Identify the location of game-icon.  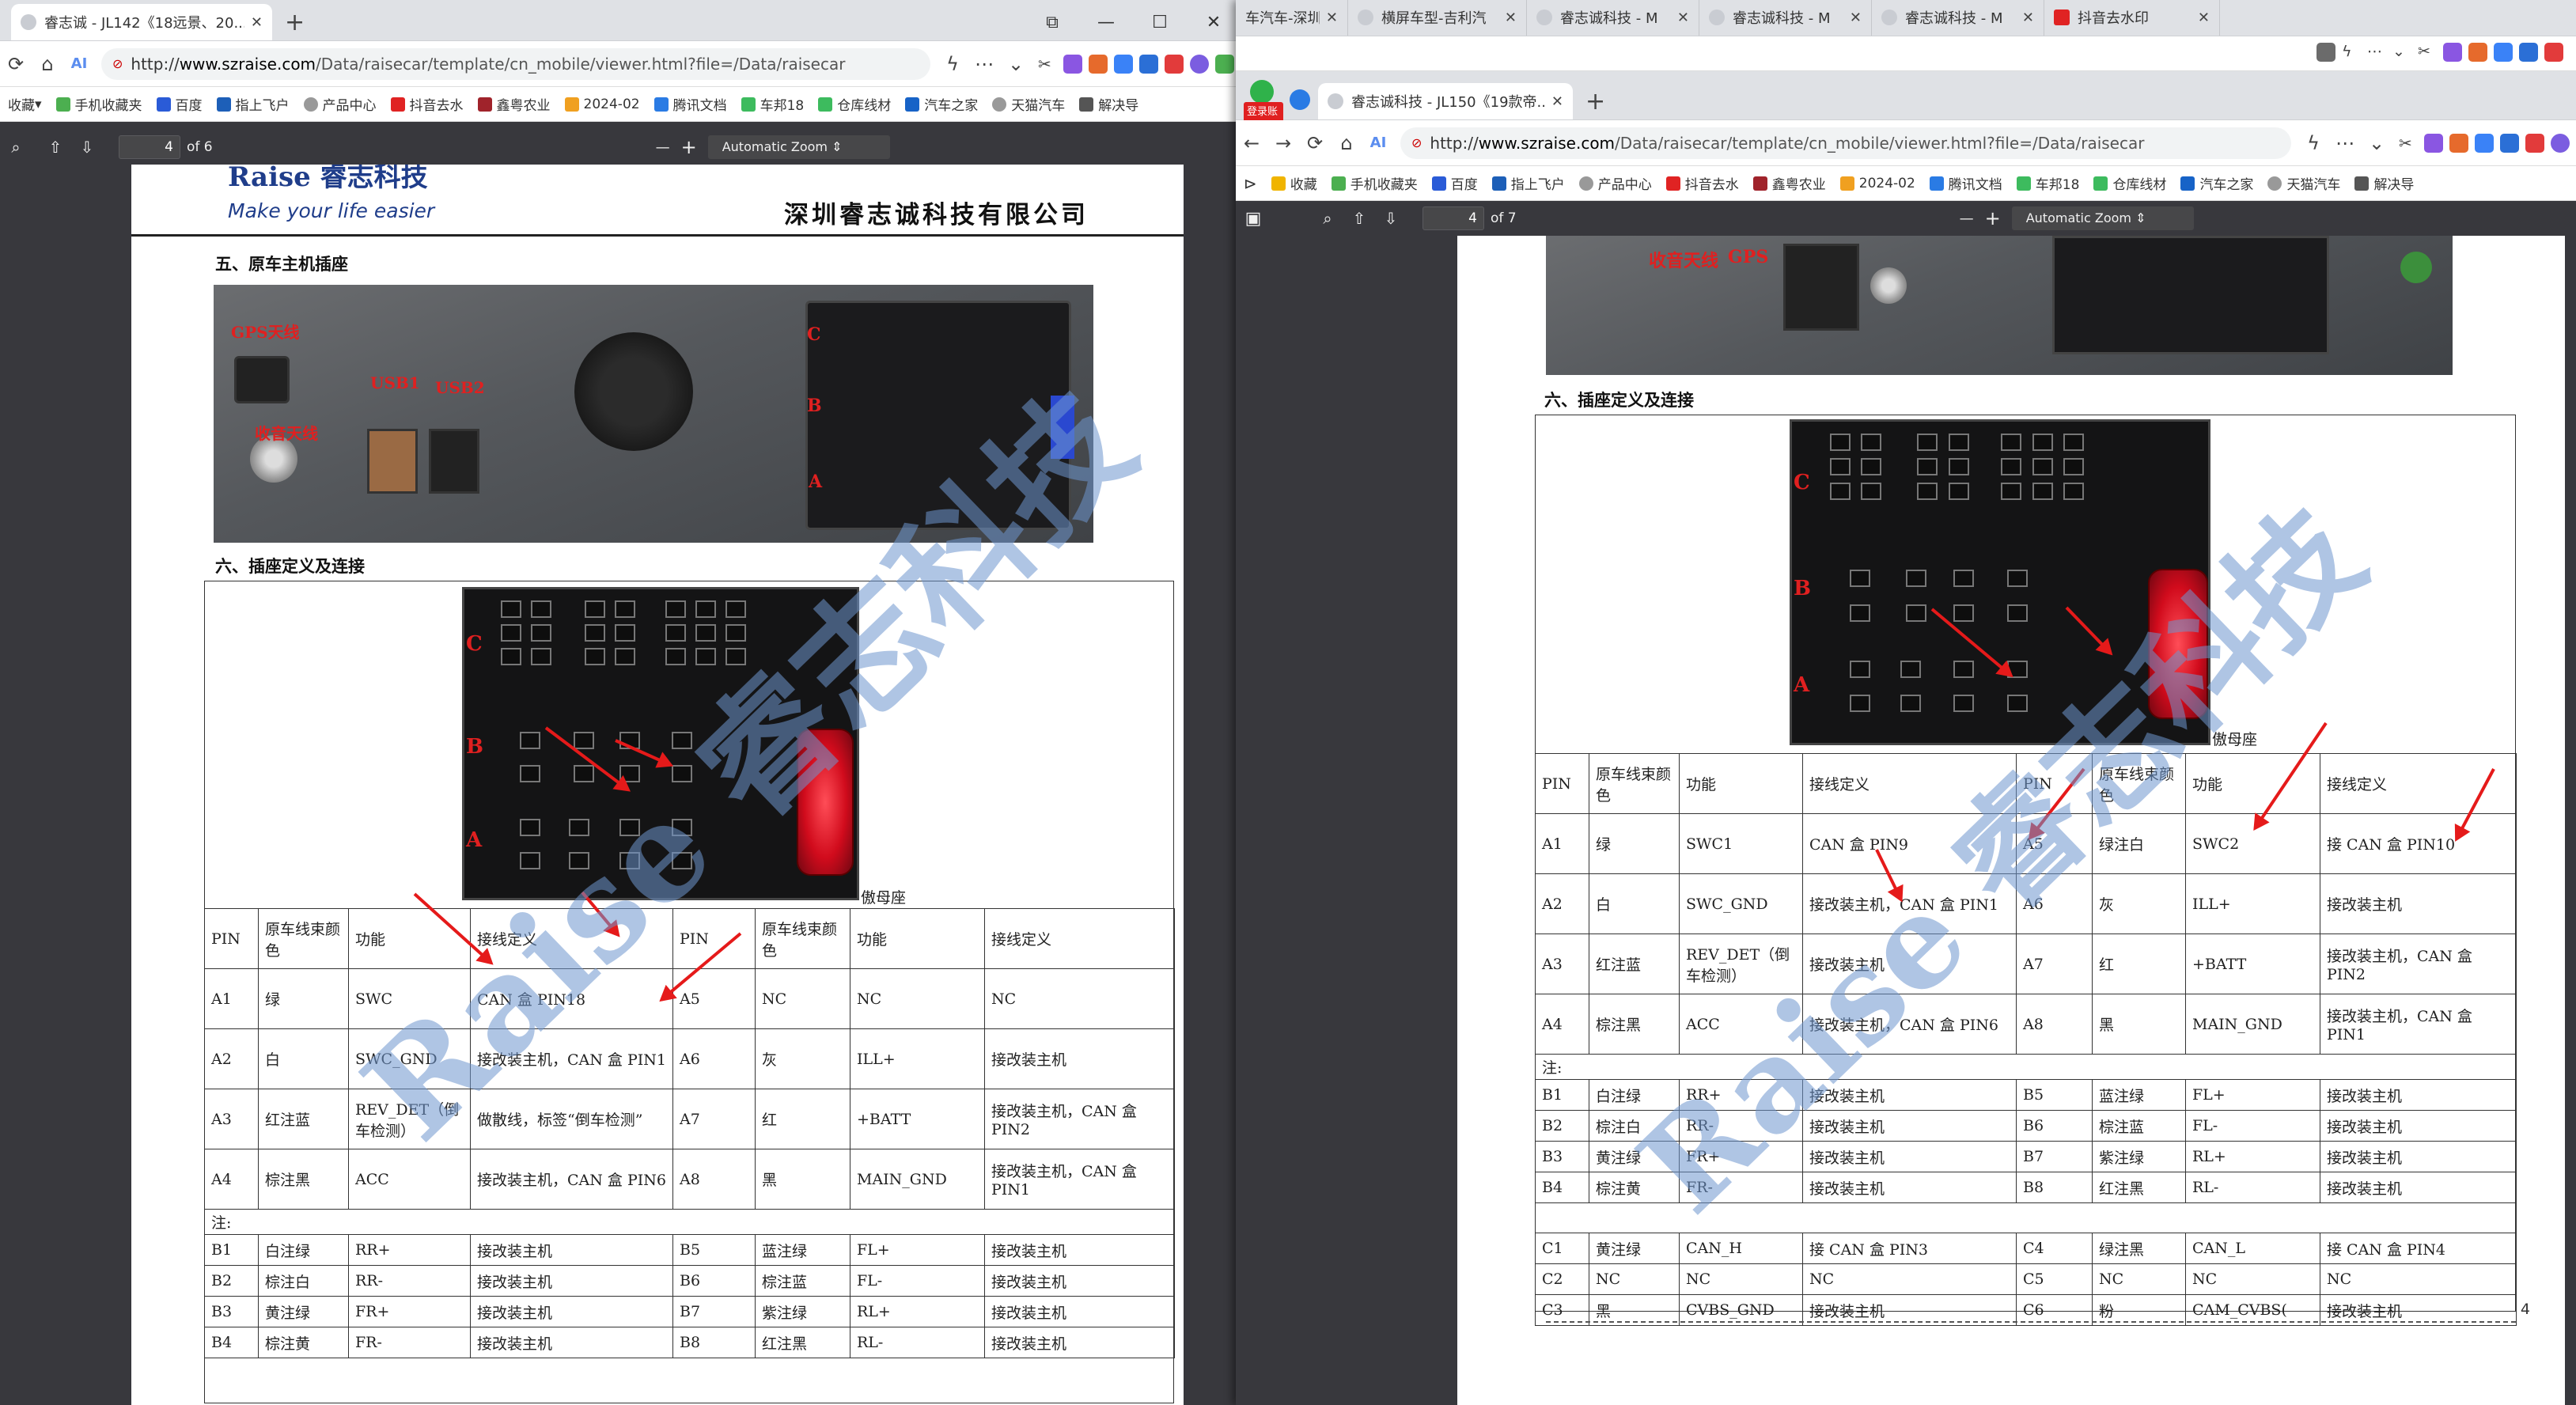
(2458, 143).